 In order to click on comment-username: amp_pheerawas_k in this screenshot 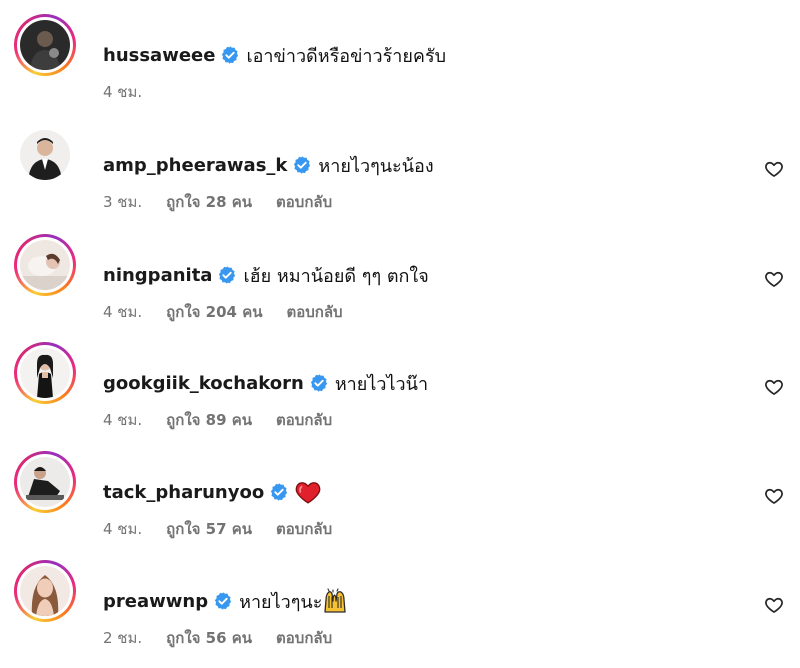, I will do `click(195, 165)`.